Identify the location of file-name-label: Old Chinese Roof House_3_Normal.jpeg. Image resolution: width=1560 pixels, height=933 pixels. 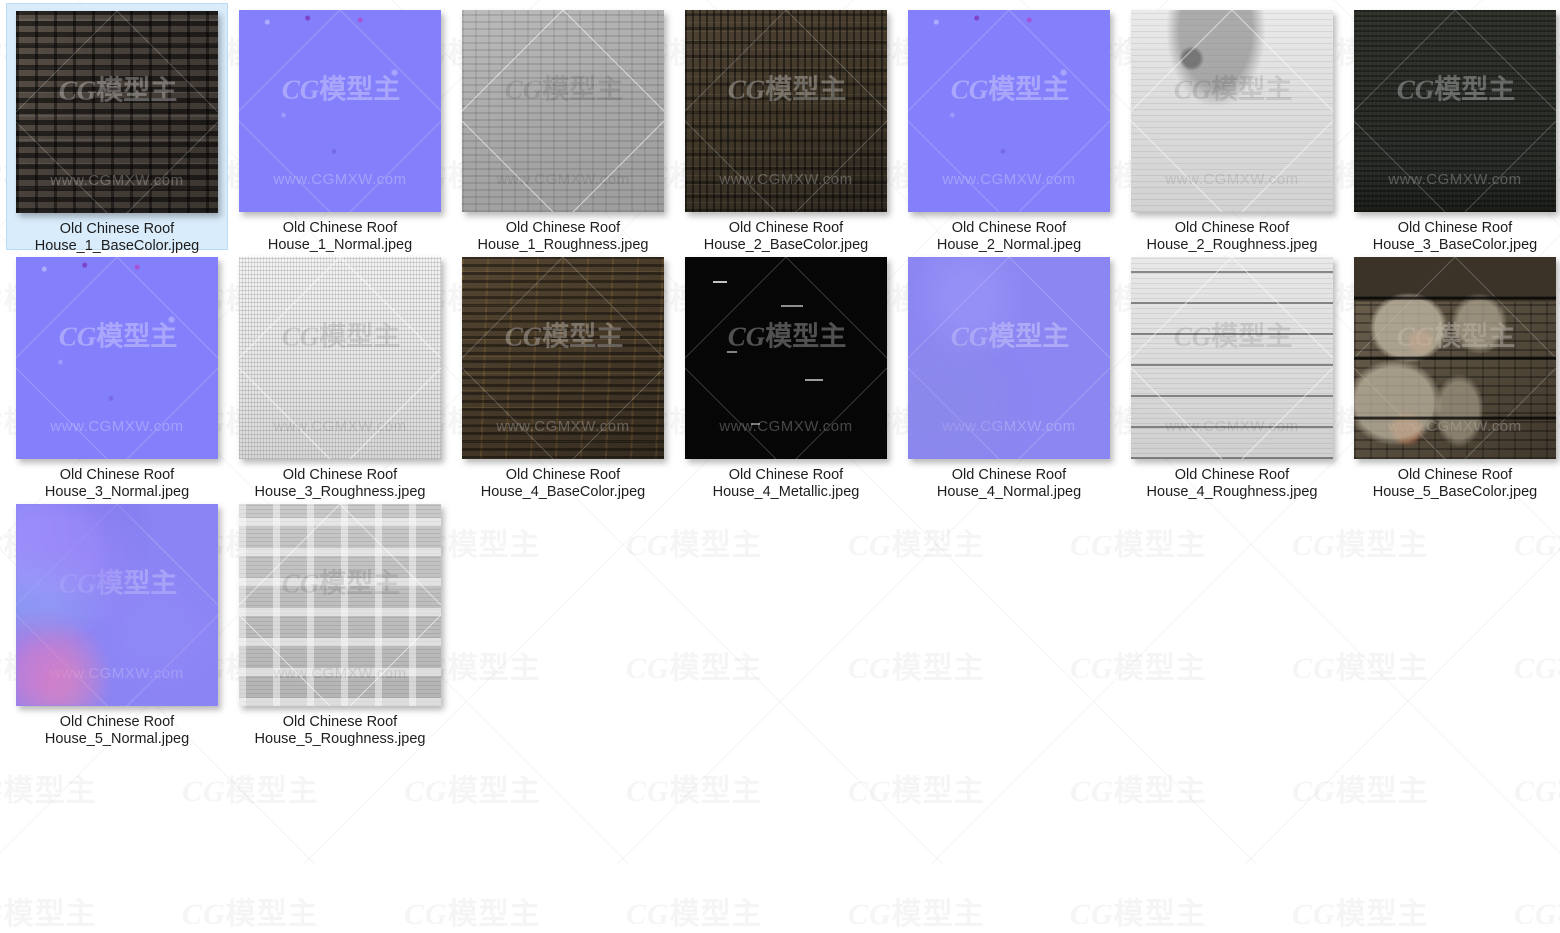
(117, 483).